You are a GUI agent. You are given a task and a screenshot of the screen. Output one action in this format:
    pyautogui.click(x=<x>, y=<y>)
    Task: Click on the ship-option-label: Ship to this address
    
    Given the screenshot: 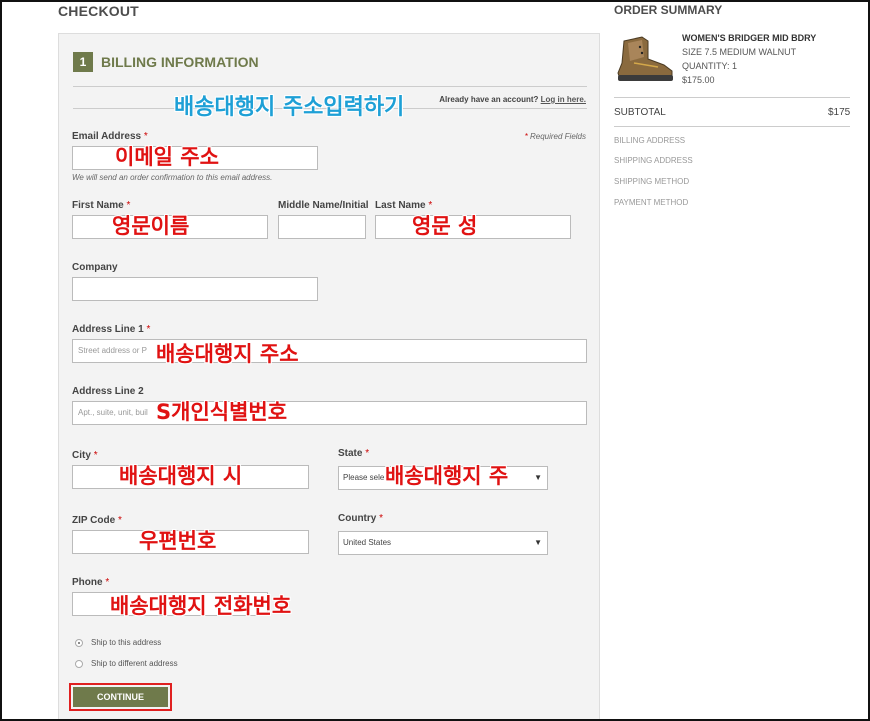 What is the action you would take?
    pyautogui.click(x=126, y=642)
    